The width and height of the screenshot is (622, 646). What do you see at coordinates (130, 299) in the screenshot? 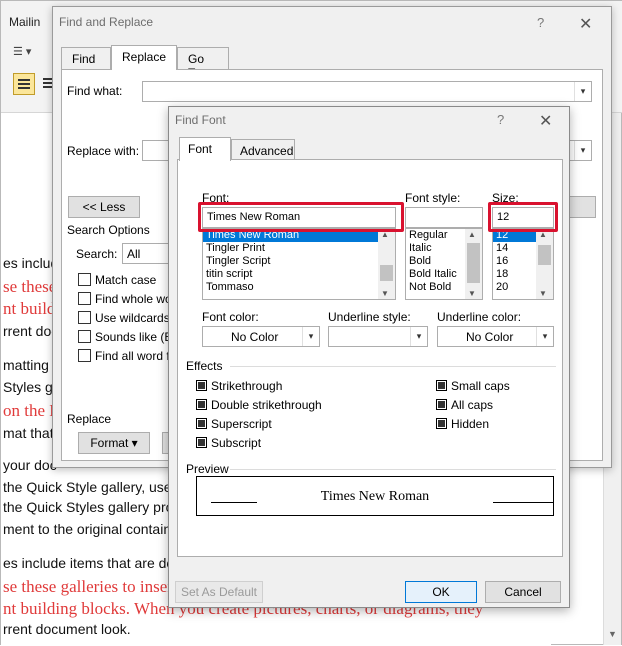
I see `whole-word-checkbox: Find whole word` at bounding box center [130, 299].